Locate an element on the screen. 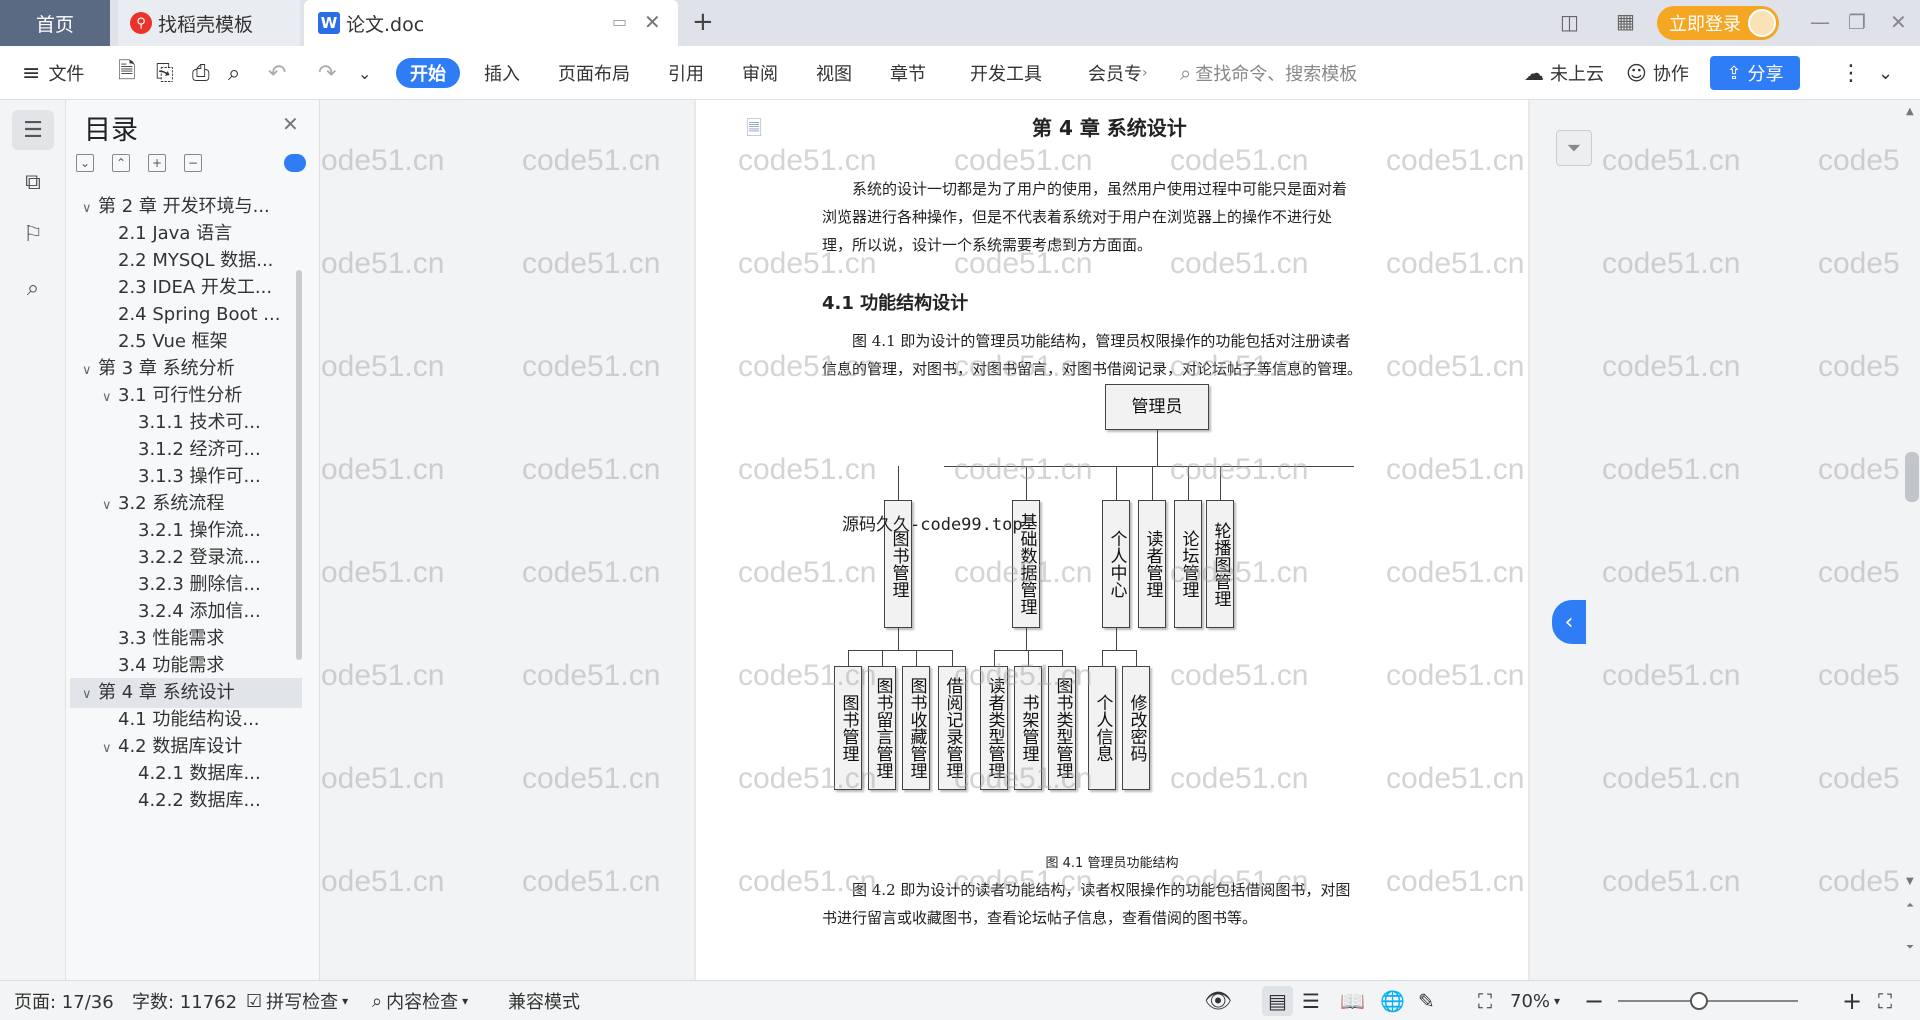  toc-item: 3.4 功能需求 is located at coordinates (186, 666).